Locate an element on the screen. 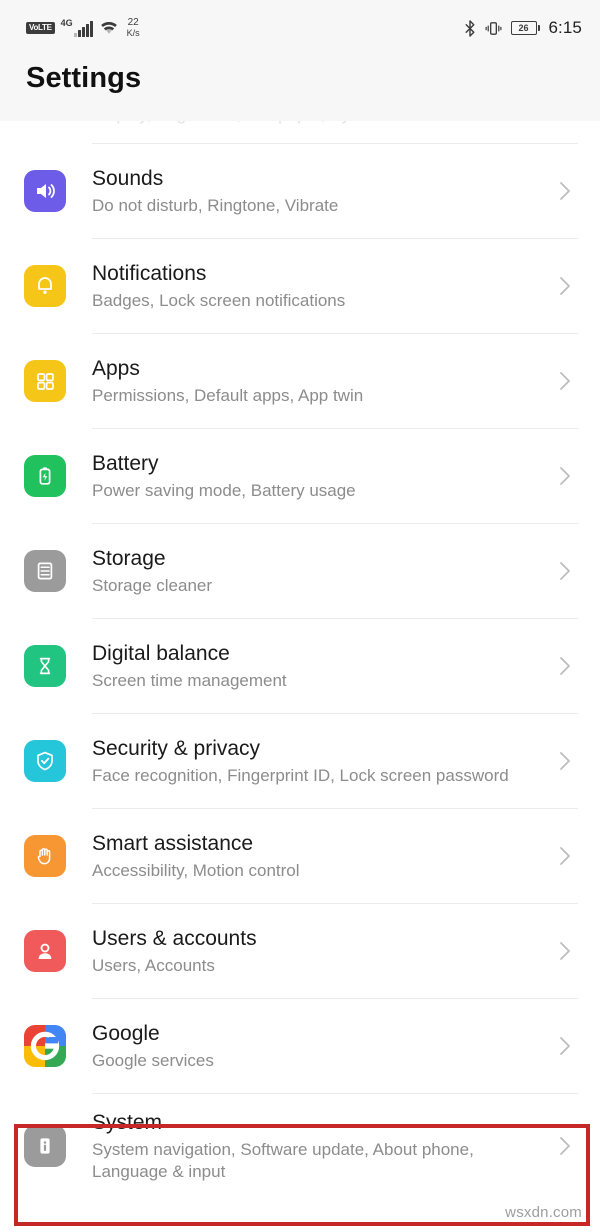 The image size is (600, 1232). settings-row-google: Google Google services is located at coordinates (300, 1046).